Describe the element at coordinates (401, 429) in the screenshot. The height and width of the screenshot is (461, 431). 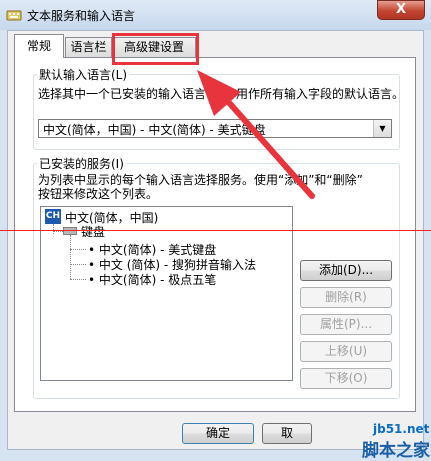
I see `watermark-site: jb51.net` at that location.